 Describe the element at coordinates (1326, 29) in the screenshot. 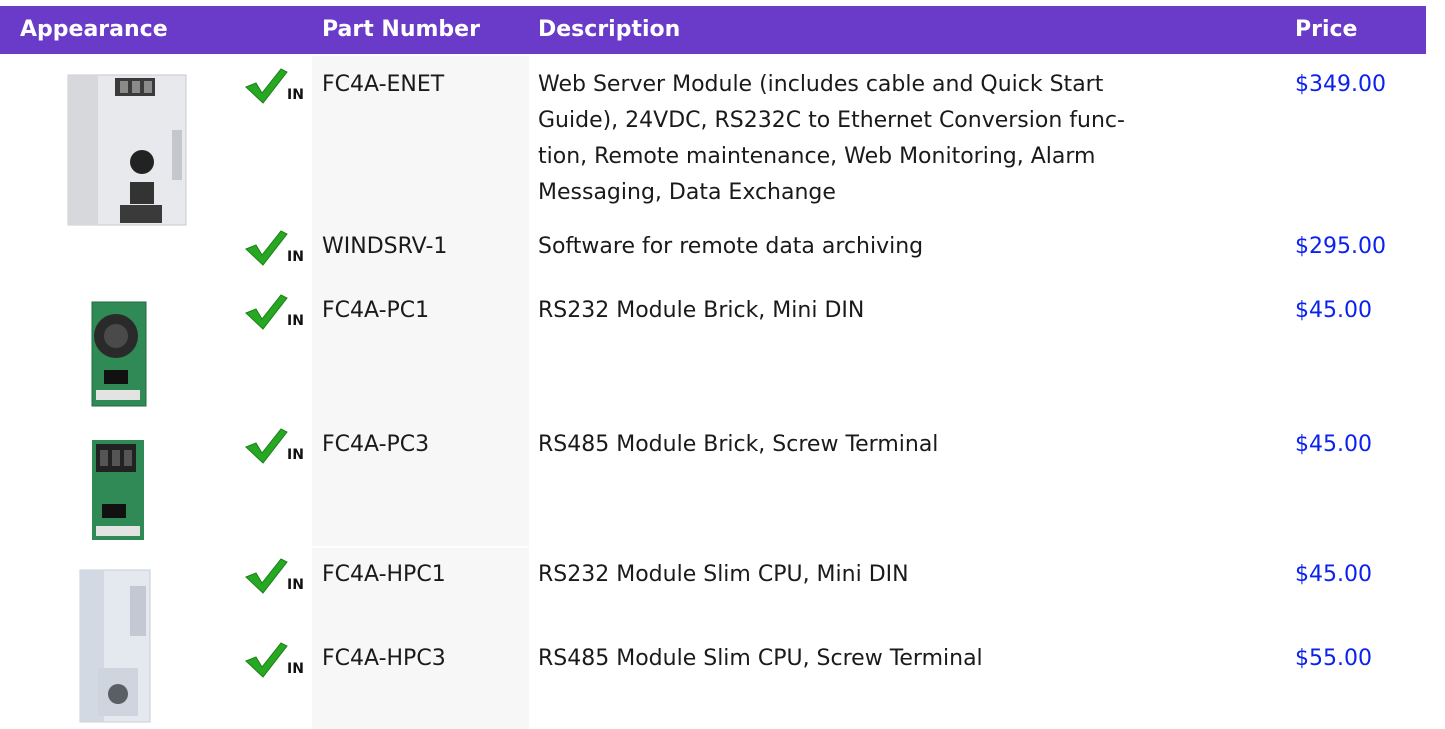

I see `header-price: Price` at that location.